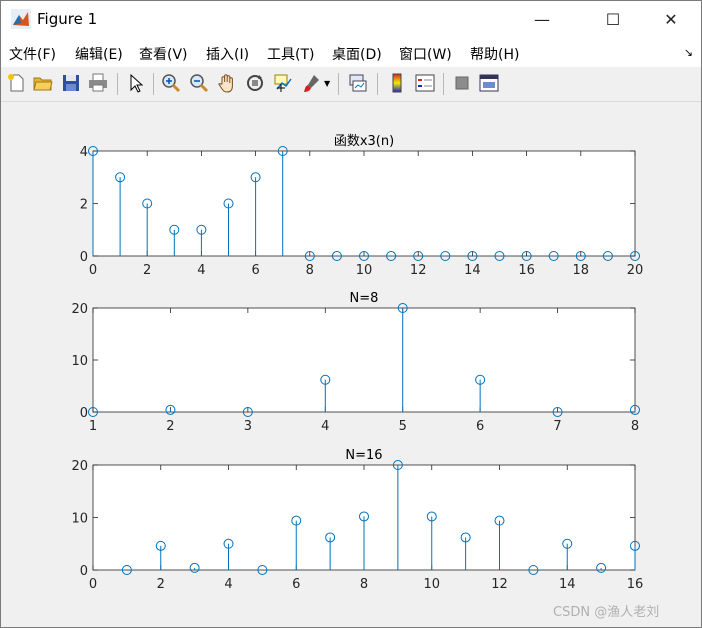  What do you see at coordinates (613, 20) in the screenshot?
I see `maximize-button: ☐` at bounding box center [613, 20].